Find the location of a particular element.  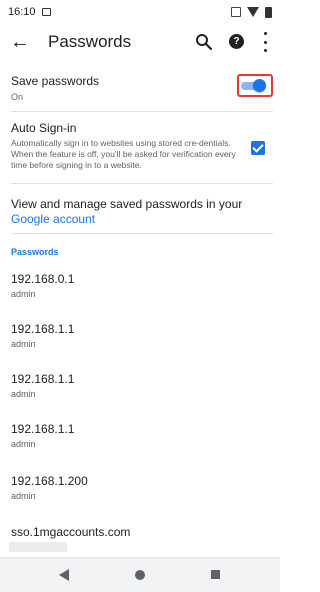

passwords-section-header: Passwords is located at coordinates (35, 252).